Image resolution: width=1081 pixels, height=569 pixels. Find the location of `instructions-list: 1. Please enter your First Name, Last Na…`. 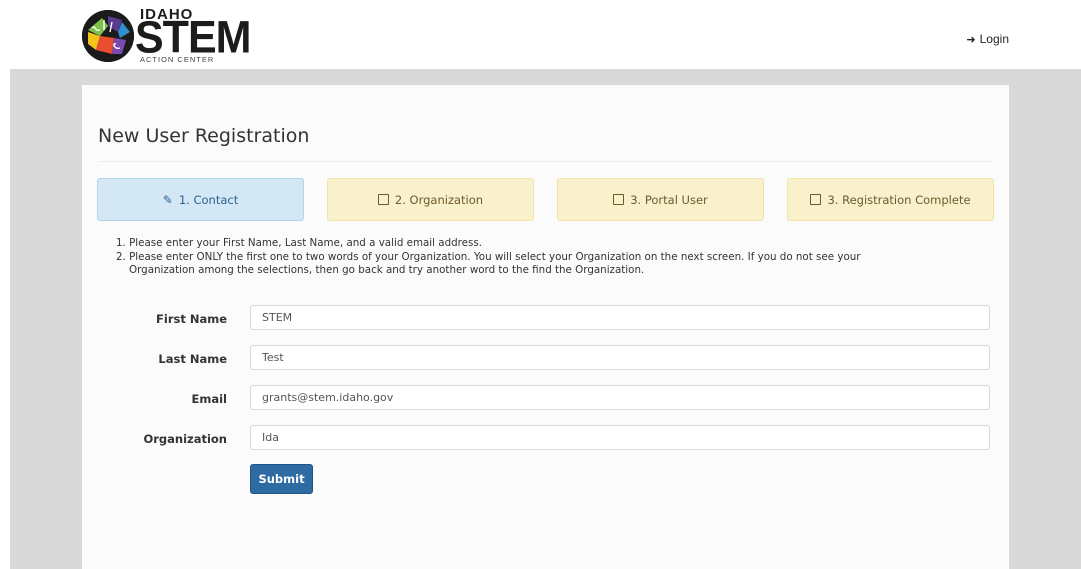

instructions-list: 1. Please enter your First Name, Last Na… is located at coordinates (551, 257).